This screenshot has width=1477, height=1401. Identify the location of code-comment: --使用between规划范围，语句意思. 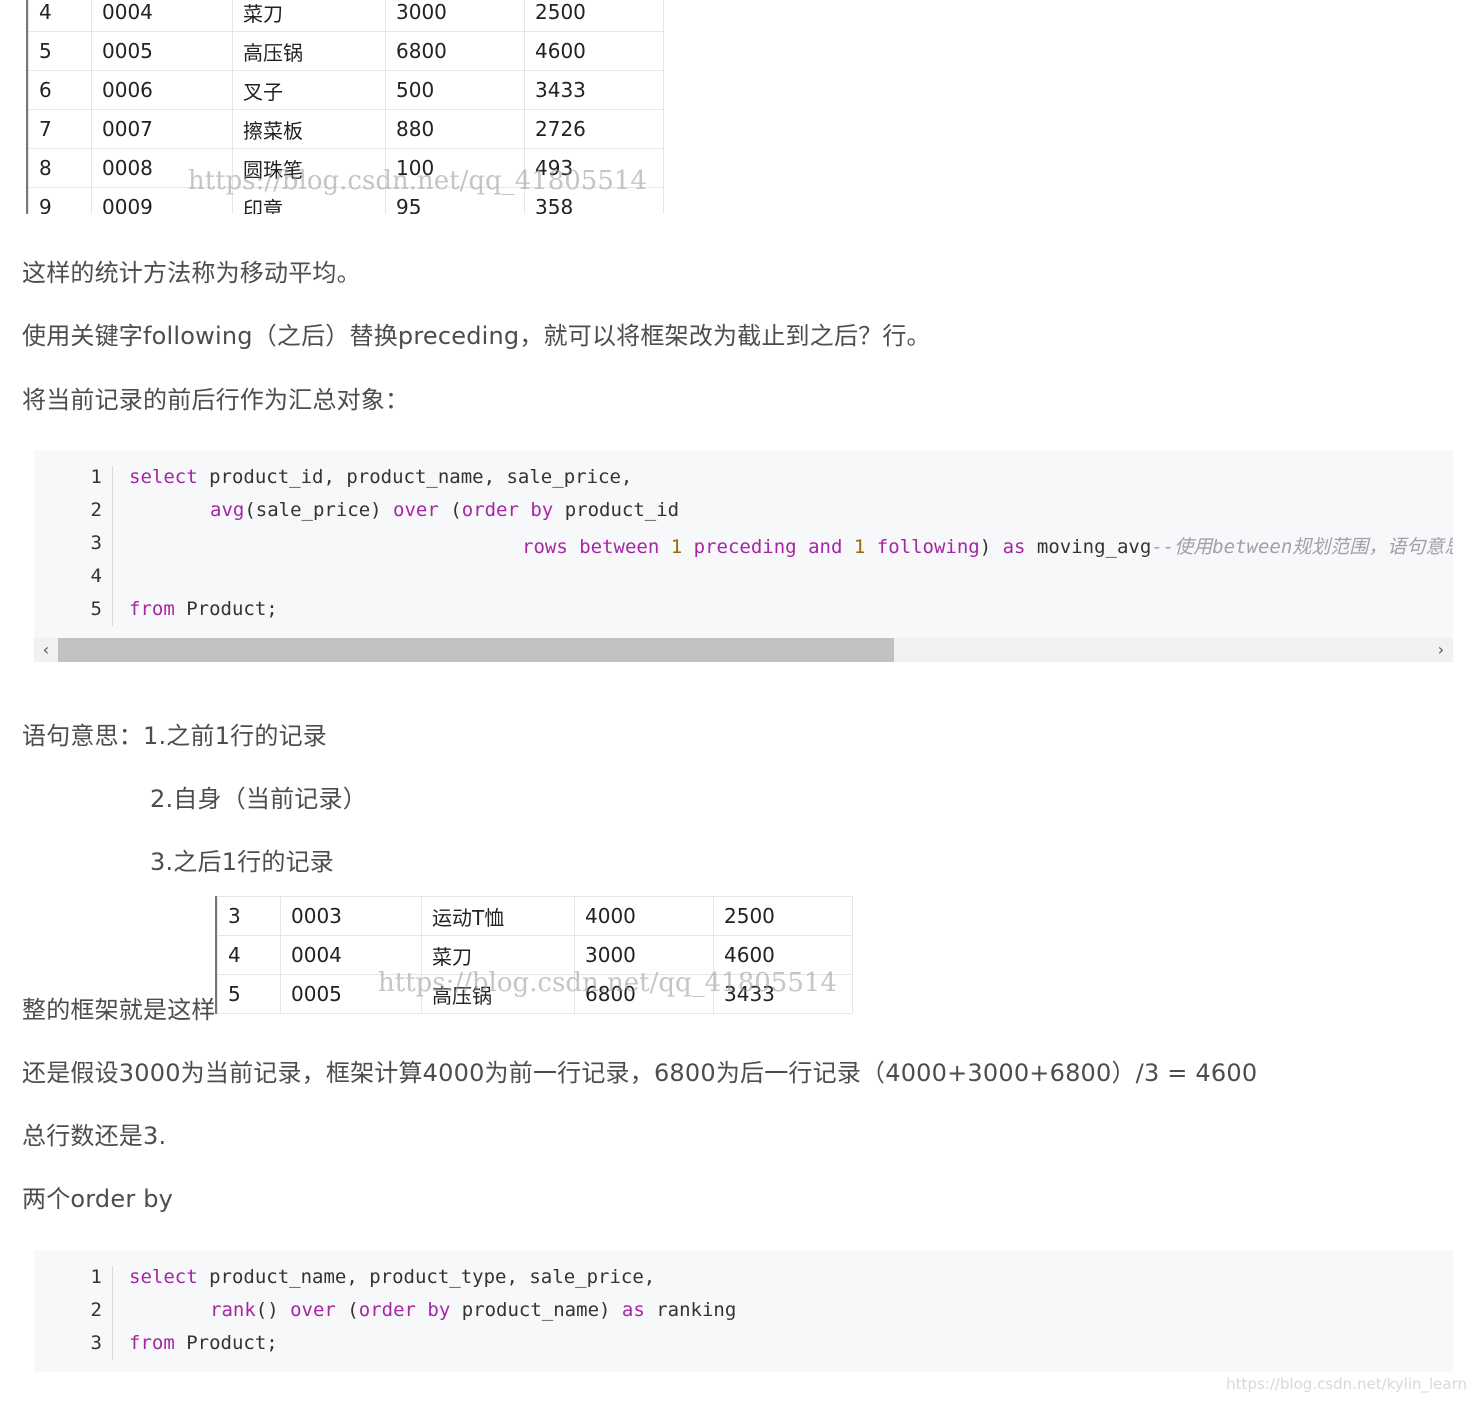
(1302, 547).